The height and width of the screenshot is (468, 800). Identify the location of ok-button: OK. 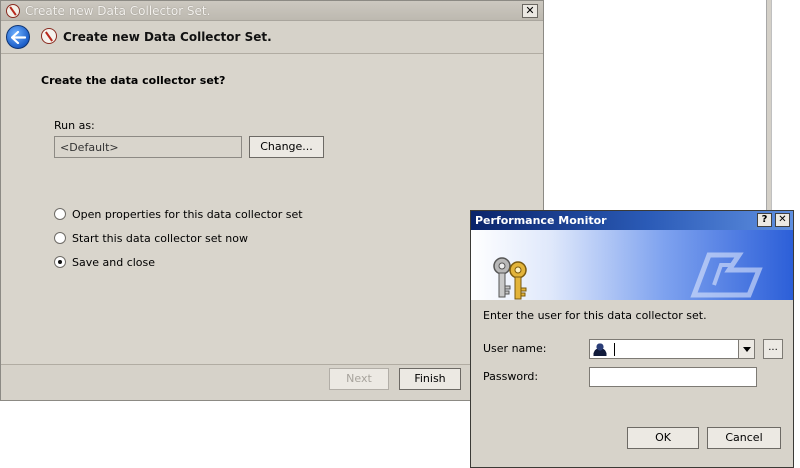
(663, 438).